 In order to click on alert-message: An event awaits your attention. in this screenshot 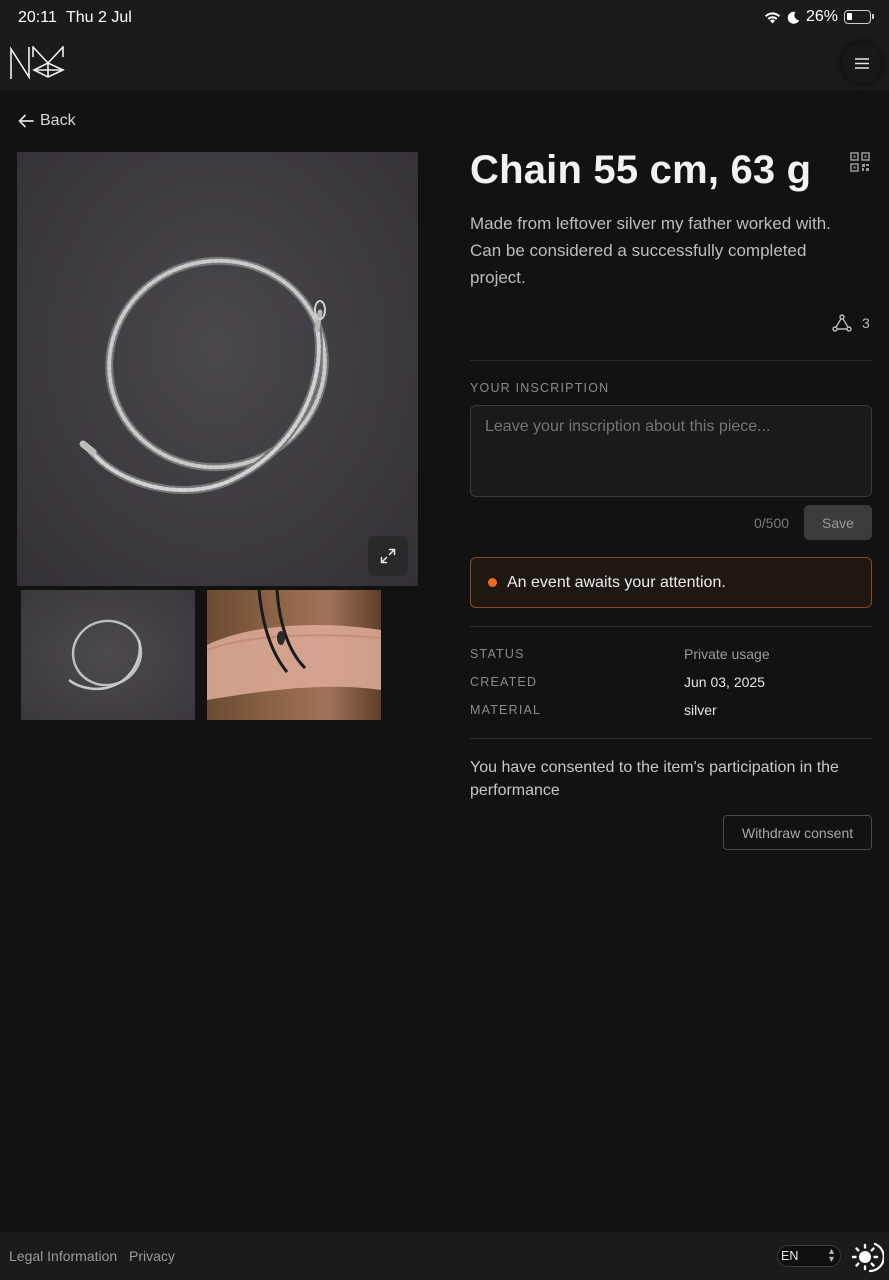, I will do `click(616, 582)`.